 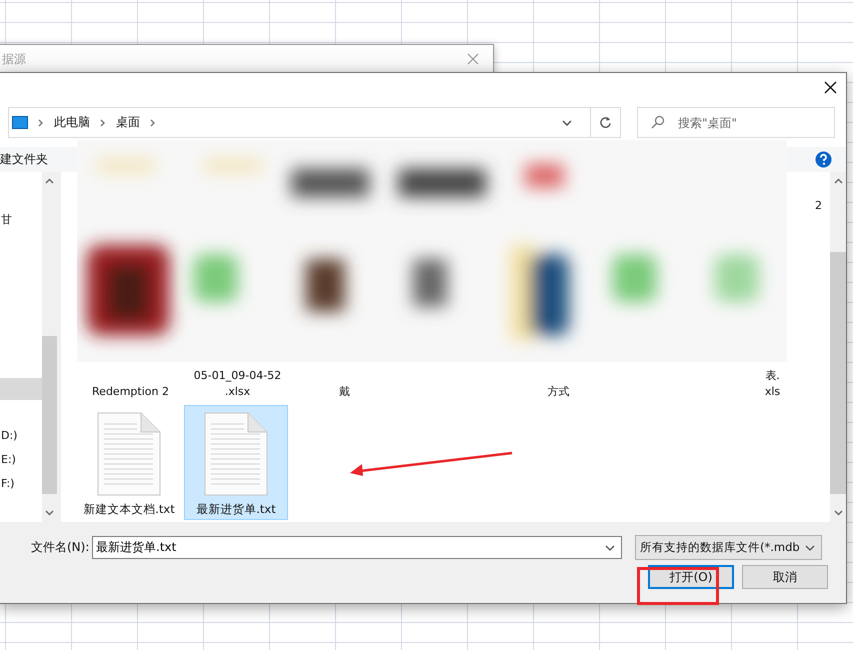 I want to click on file-name-label: 文件名(N):, so click(x=60, y=547).